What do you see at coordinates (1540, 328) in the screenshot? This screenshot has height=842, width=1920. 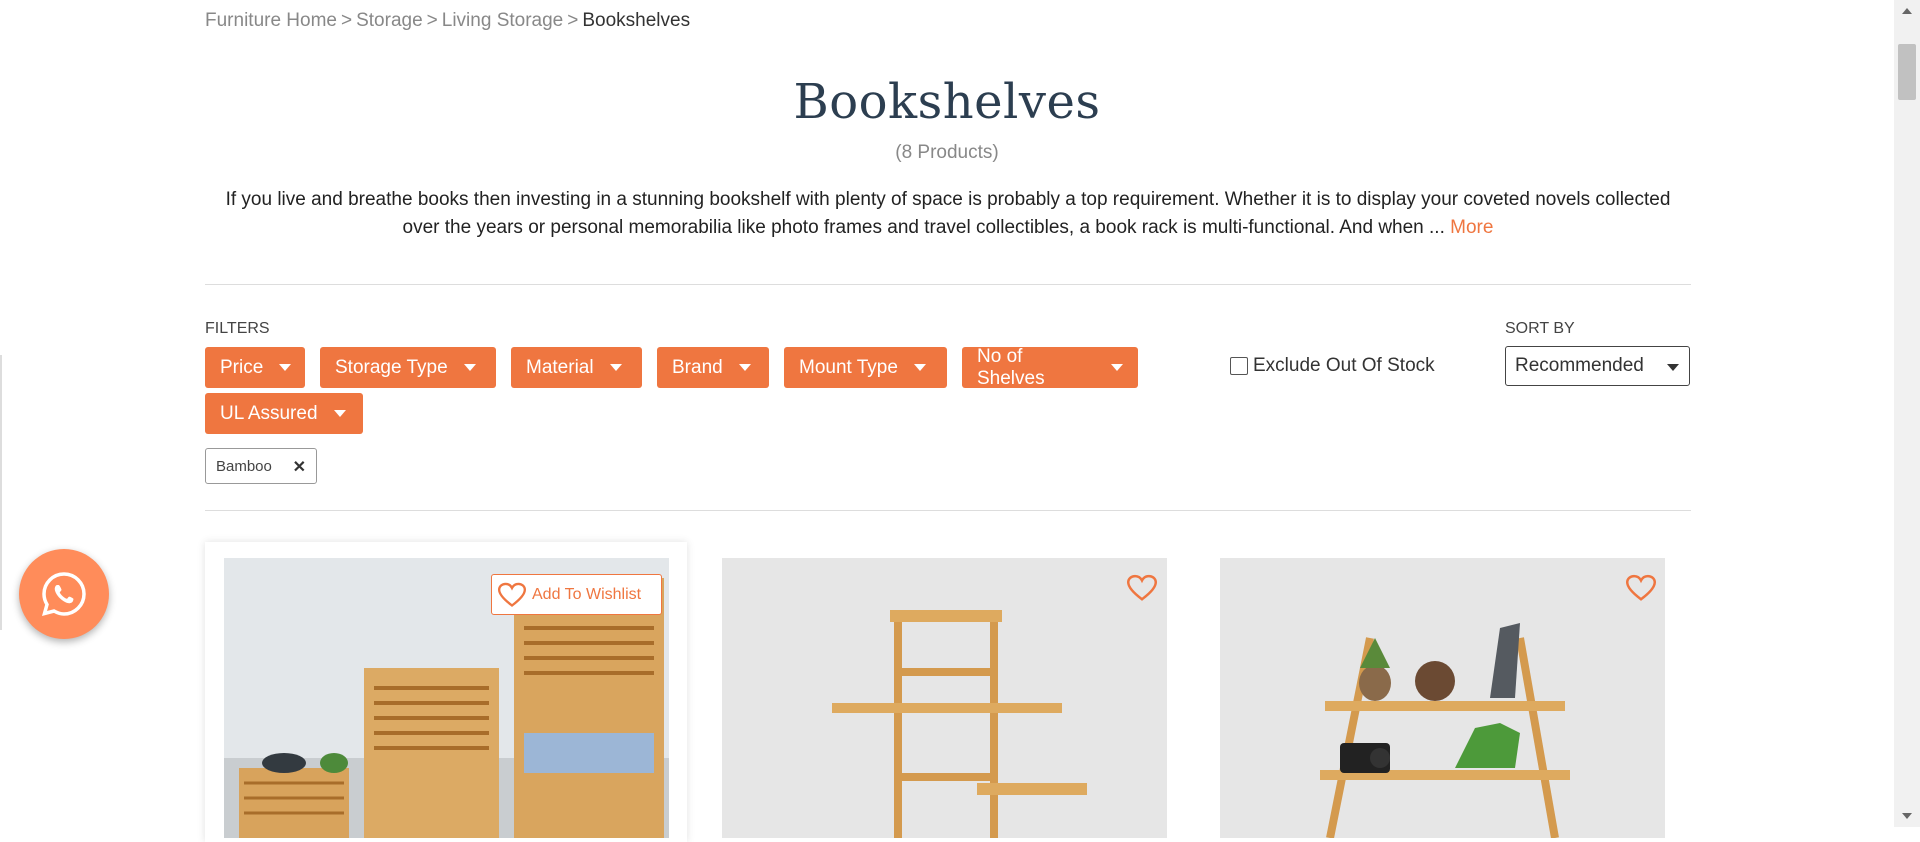 I see `sort-by-label: SORT BY` at bounding box center [1540, 328].